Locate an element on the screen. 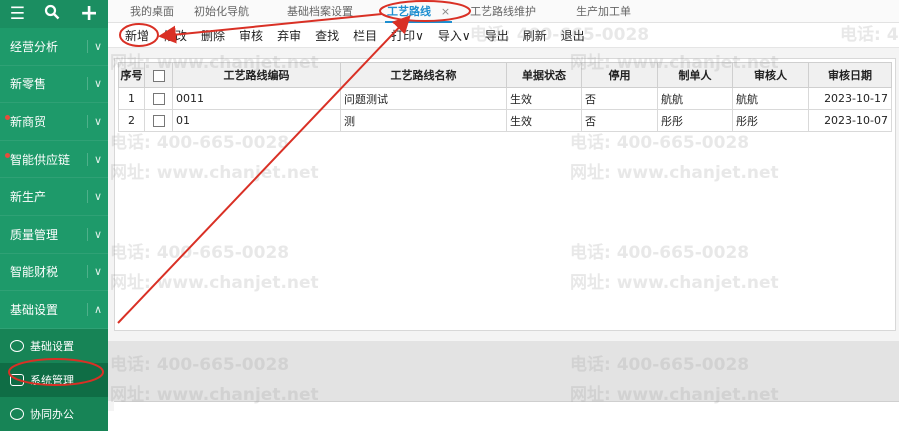 This screenshot has height=431, width=899. sidebar-subitem-basic-settings: 基础设置 is located at coordinates (54, 345).